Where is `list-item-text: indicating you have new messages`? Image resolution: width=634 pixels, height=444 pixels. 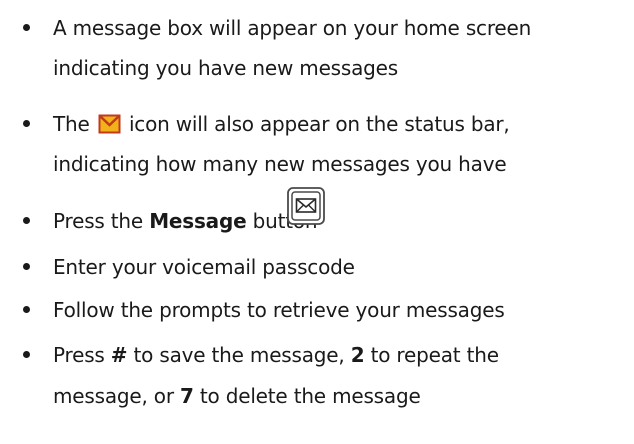 list-item-text: indicating you have new messages is located at coordinates (225, 68).